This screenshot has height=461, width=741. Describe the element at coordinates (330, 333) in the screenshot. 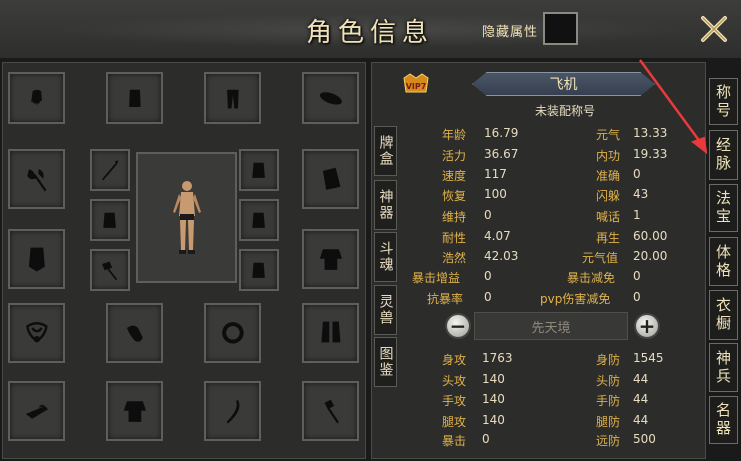

I see `equip-slot-boots` at that location.